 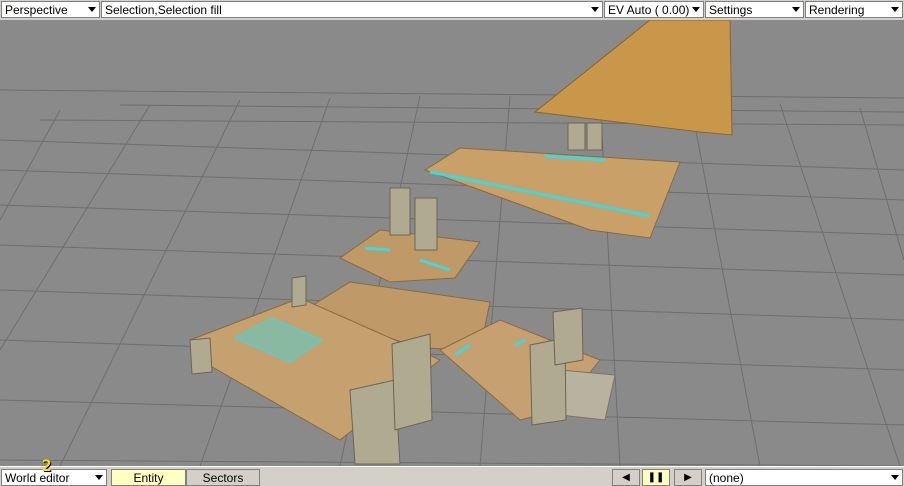 I want to click on tab-entity-label: Entity, so click(x=148, y=477).